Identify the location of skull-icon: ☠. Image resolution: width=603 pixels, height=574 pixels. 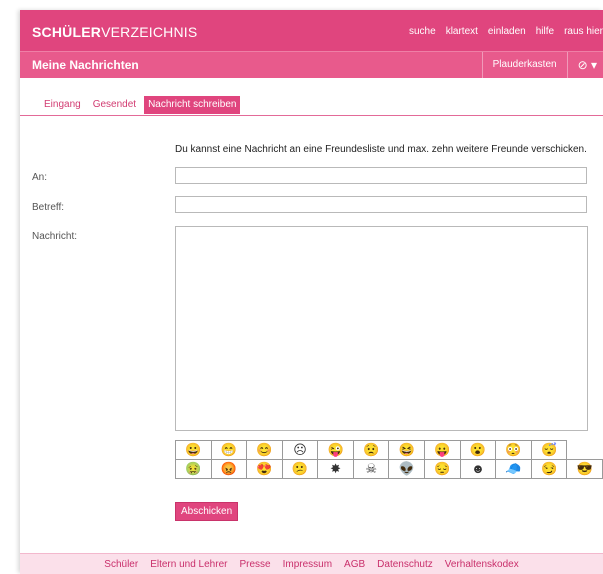
(371, 469).